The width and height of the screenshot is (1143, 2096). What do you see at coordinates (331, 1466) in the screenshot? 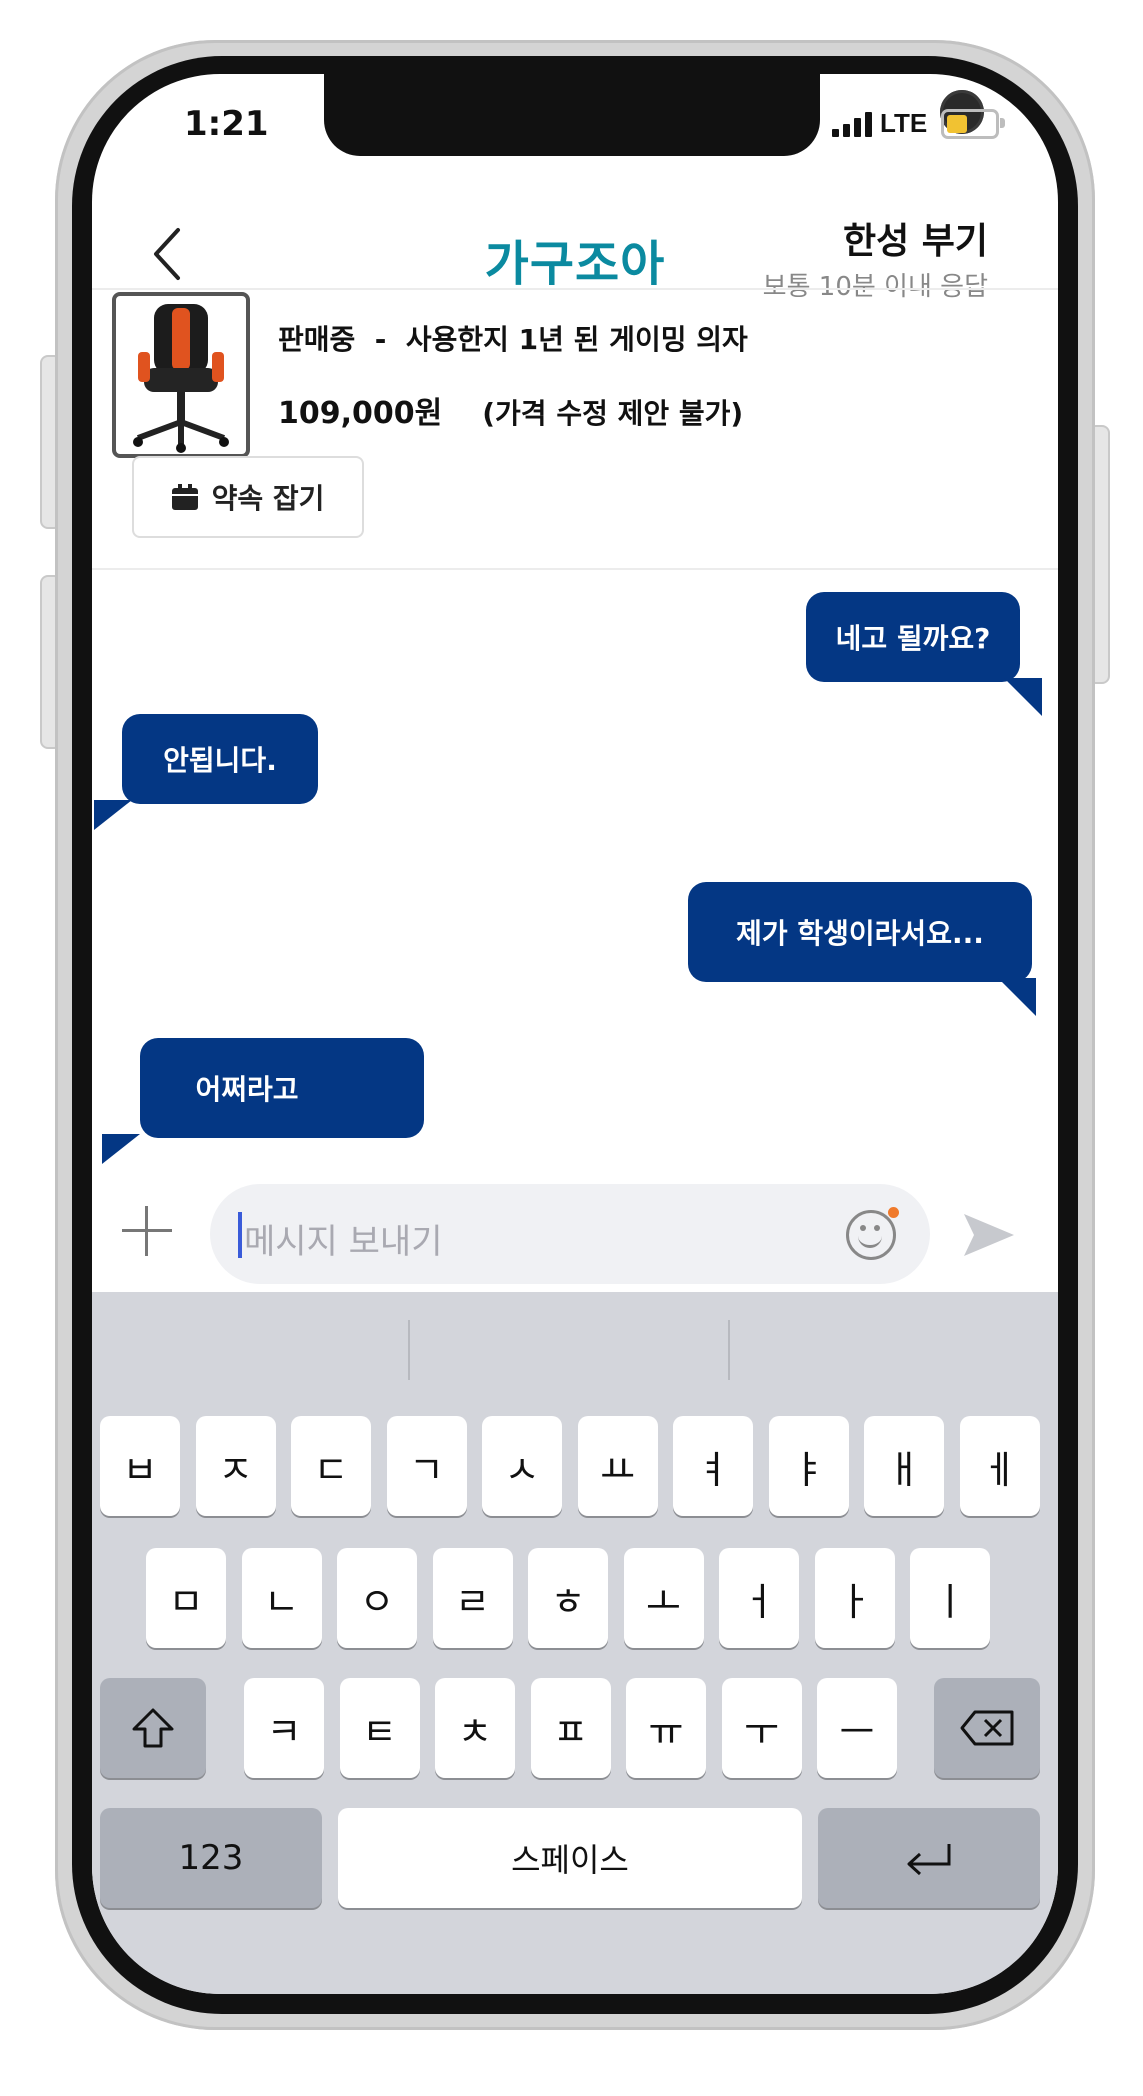
I see `key-ㄷ: ㄷ` at bounding box center [331, 1466].